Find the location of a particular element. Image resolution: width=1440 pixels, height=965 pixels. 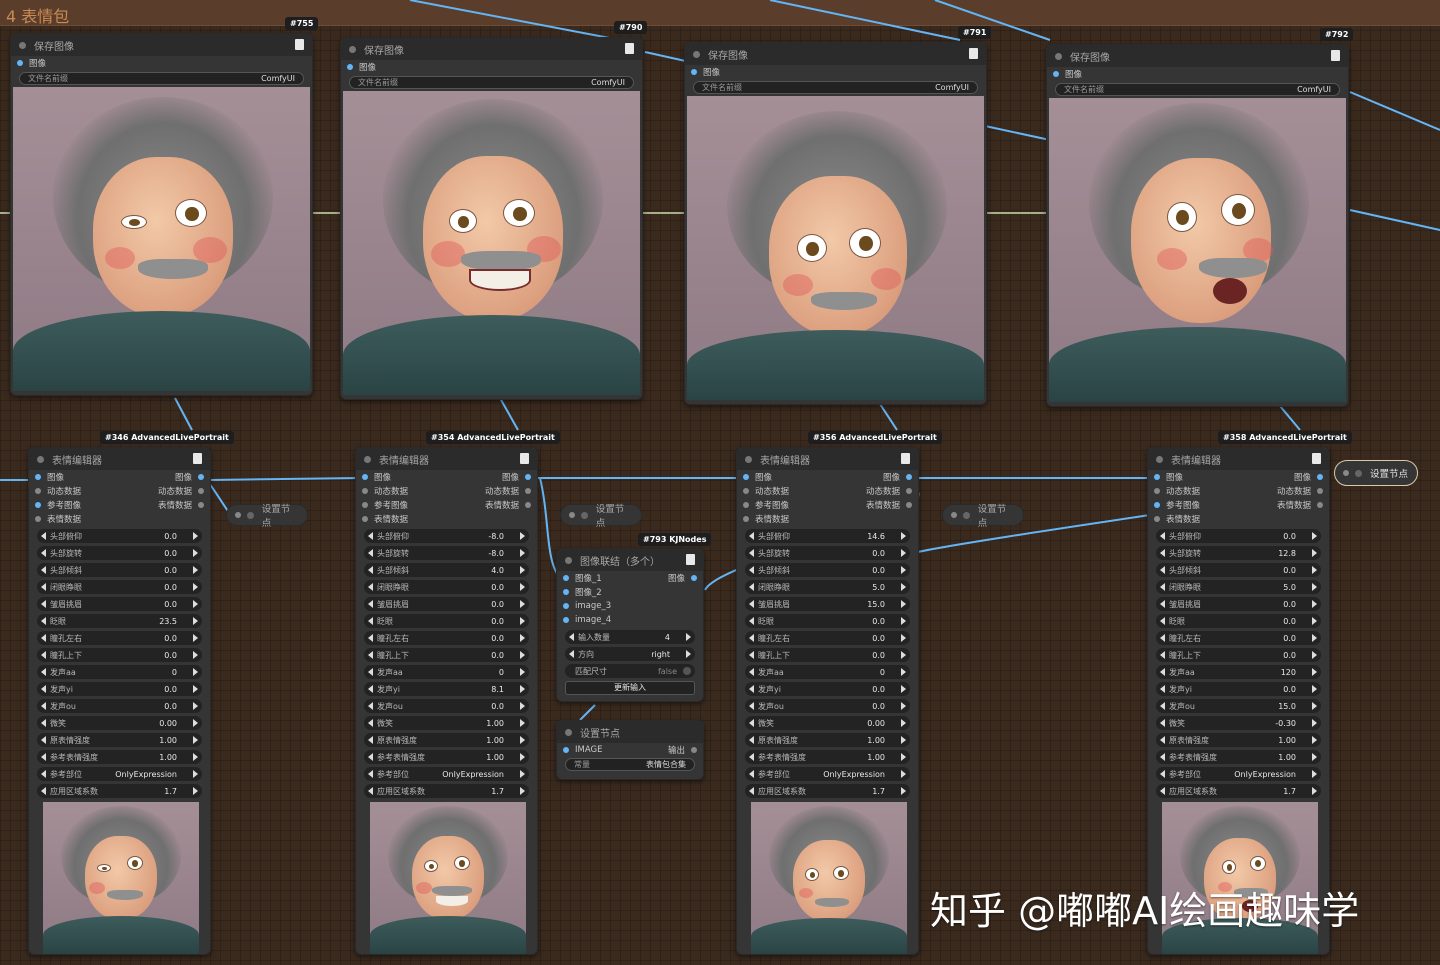

constant-field: 常量 表情包合集 is located at coordinates (630, 764).